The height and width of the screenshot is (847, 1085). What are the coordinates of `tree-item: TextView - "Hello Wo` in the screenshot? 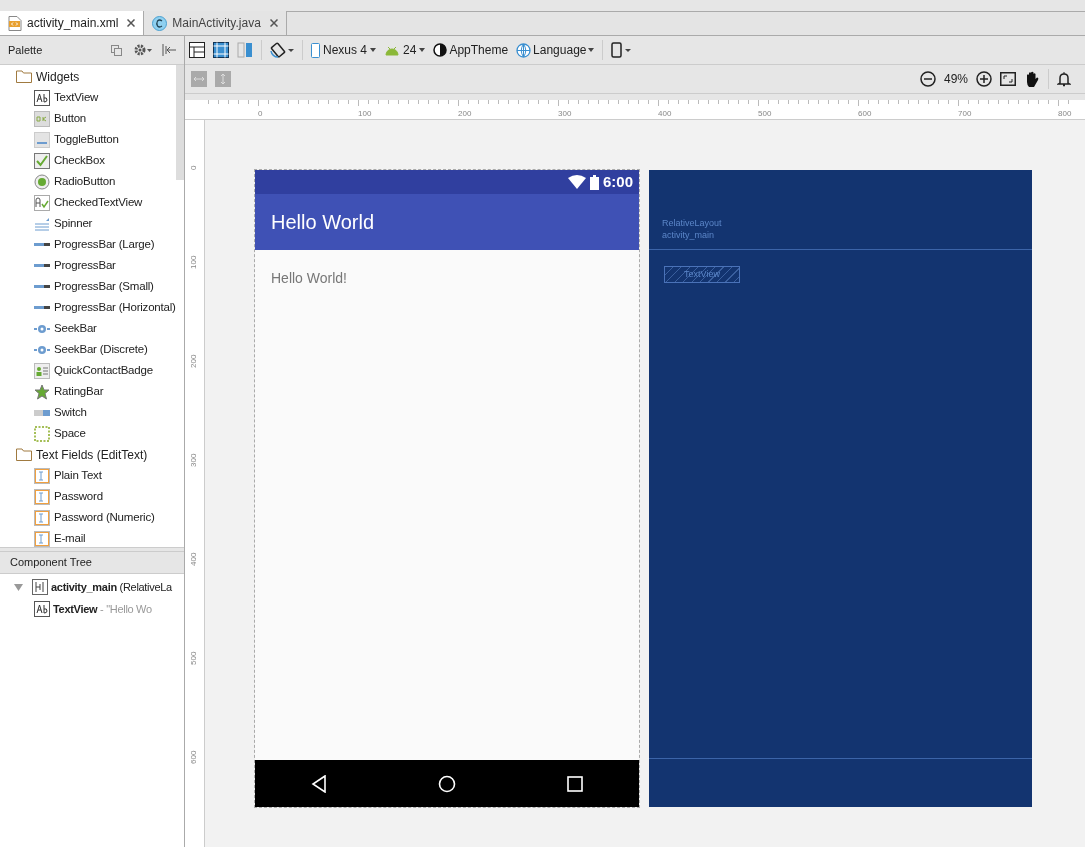 It's located at (102, 609).